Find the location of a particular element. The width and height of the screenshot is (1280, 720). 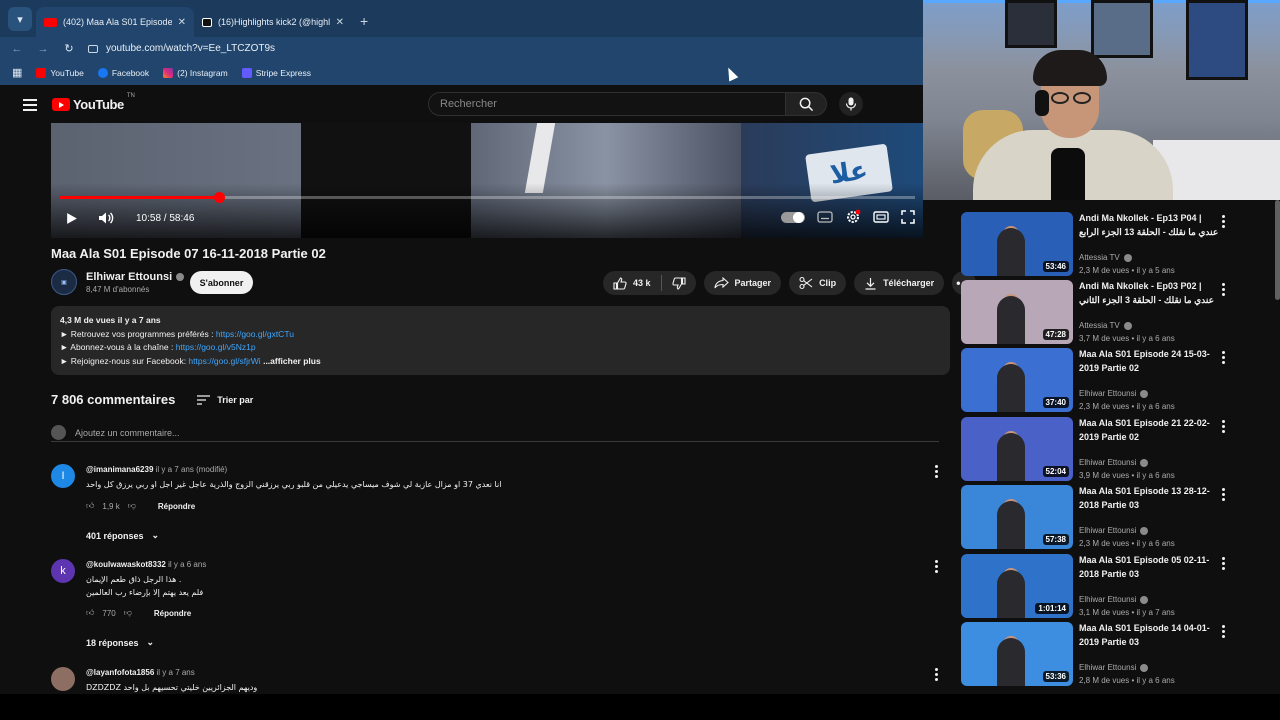

progress-bar is located at coordinates (487, 197).